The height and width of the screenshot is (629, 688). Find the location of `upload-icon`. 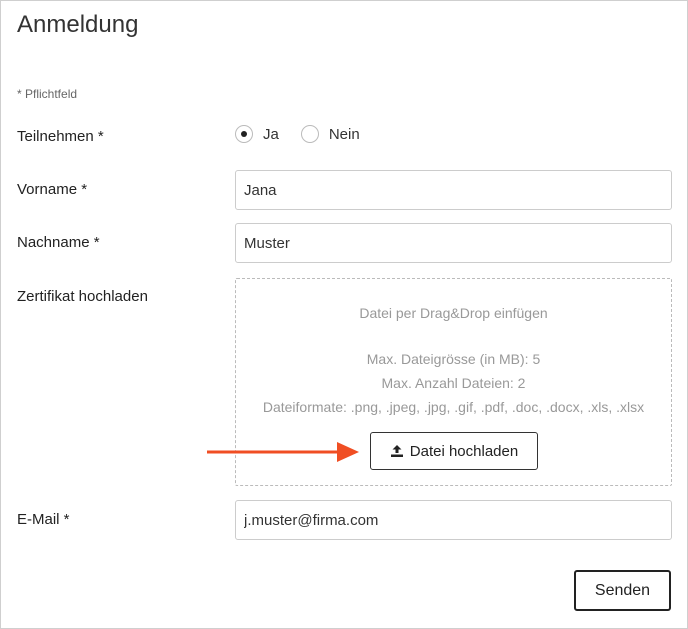

upload-icon is located at coordinates (396, 451).